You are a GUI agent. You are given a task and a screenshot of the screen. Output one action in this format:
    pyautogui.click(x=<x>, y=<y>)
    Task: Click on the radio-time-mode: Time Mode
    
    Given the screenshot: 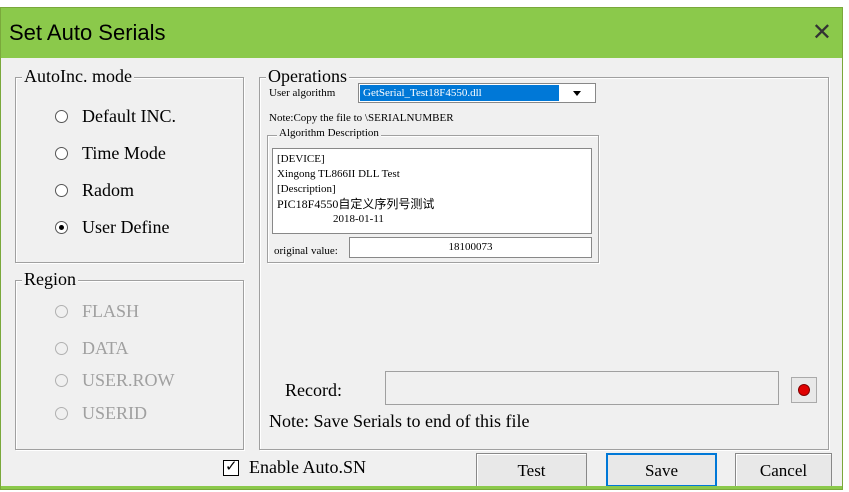 What is the action you would take?
    pyautogui.click(x=110, y=153)
    